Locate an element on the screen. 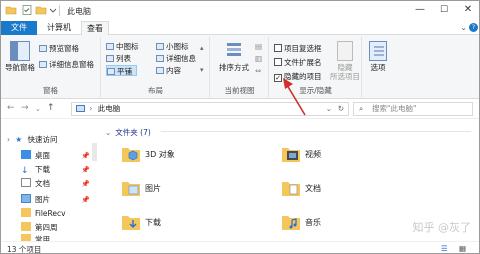 This screenshot has width=480, height=254. options-icon is located at coordinates (378, 51).